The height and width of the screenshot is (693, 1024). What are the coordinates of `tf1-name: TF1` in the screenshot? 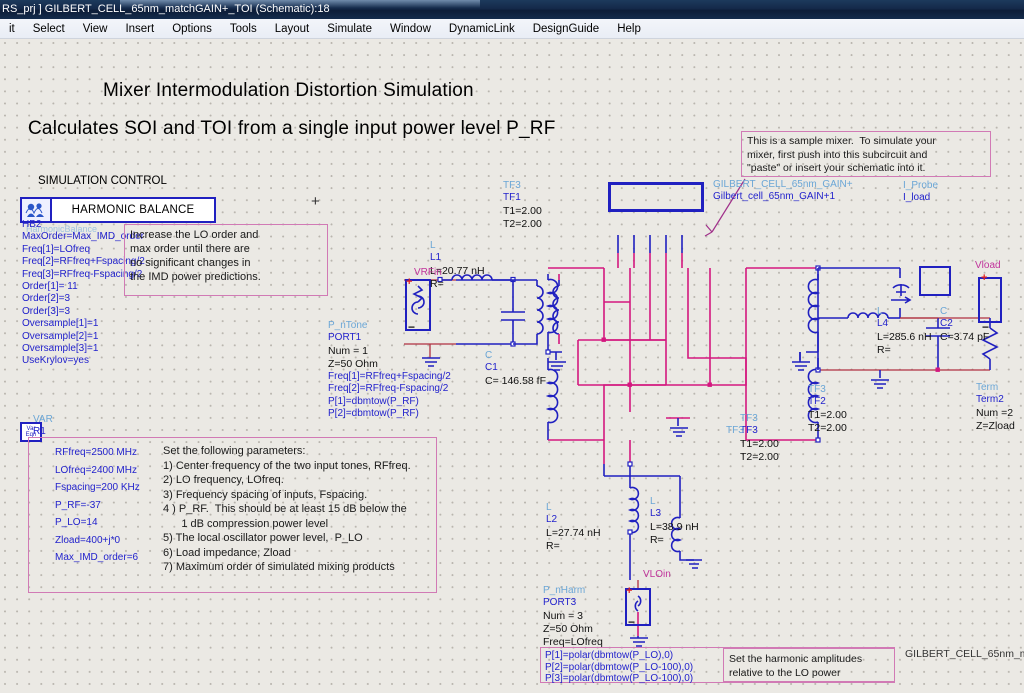 It's located at (512, 198).